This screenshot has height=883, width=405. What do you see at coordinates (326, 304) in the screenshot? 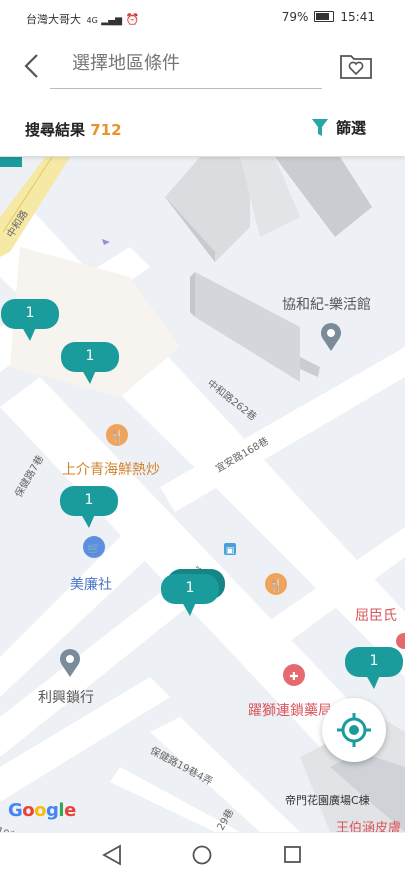
I see `place-label-xiehe: 協和紀-樂活館` at bounding box center [326, 304].